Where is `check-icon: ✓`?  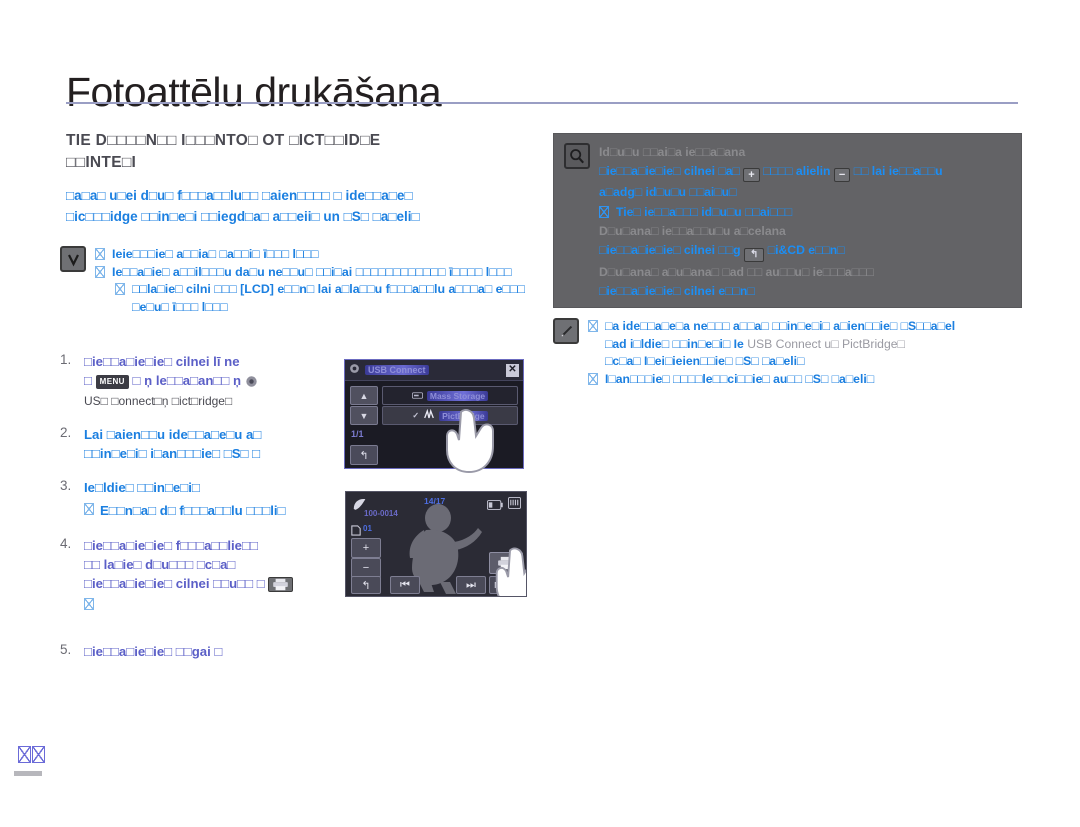
check-icon: ✓ is located at coordinates (416, 415).